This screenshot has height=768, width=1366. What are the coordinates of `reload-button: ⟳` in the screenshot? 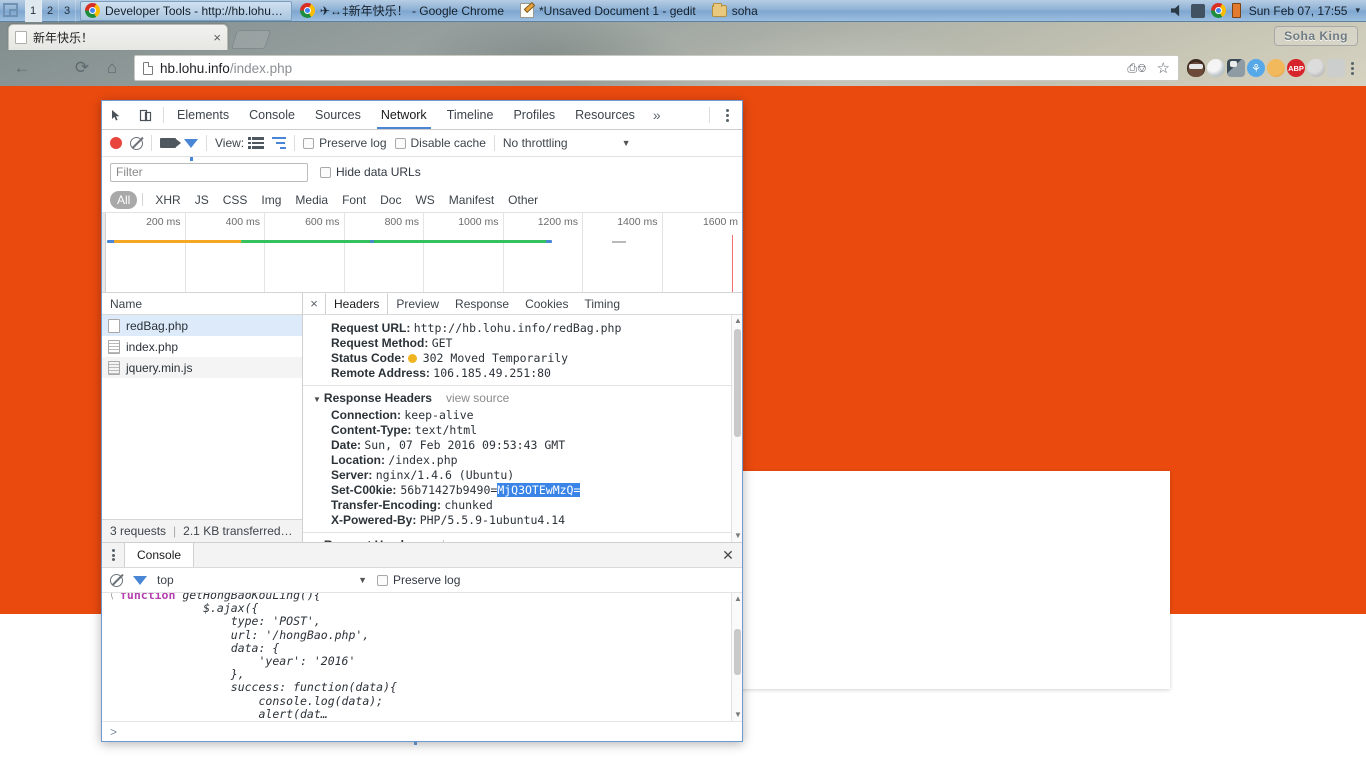 It's located at (82, 68).